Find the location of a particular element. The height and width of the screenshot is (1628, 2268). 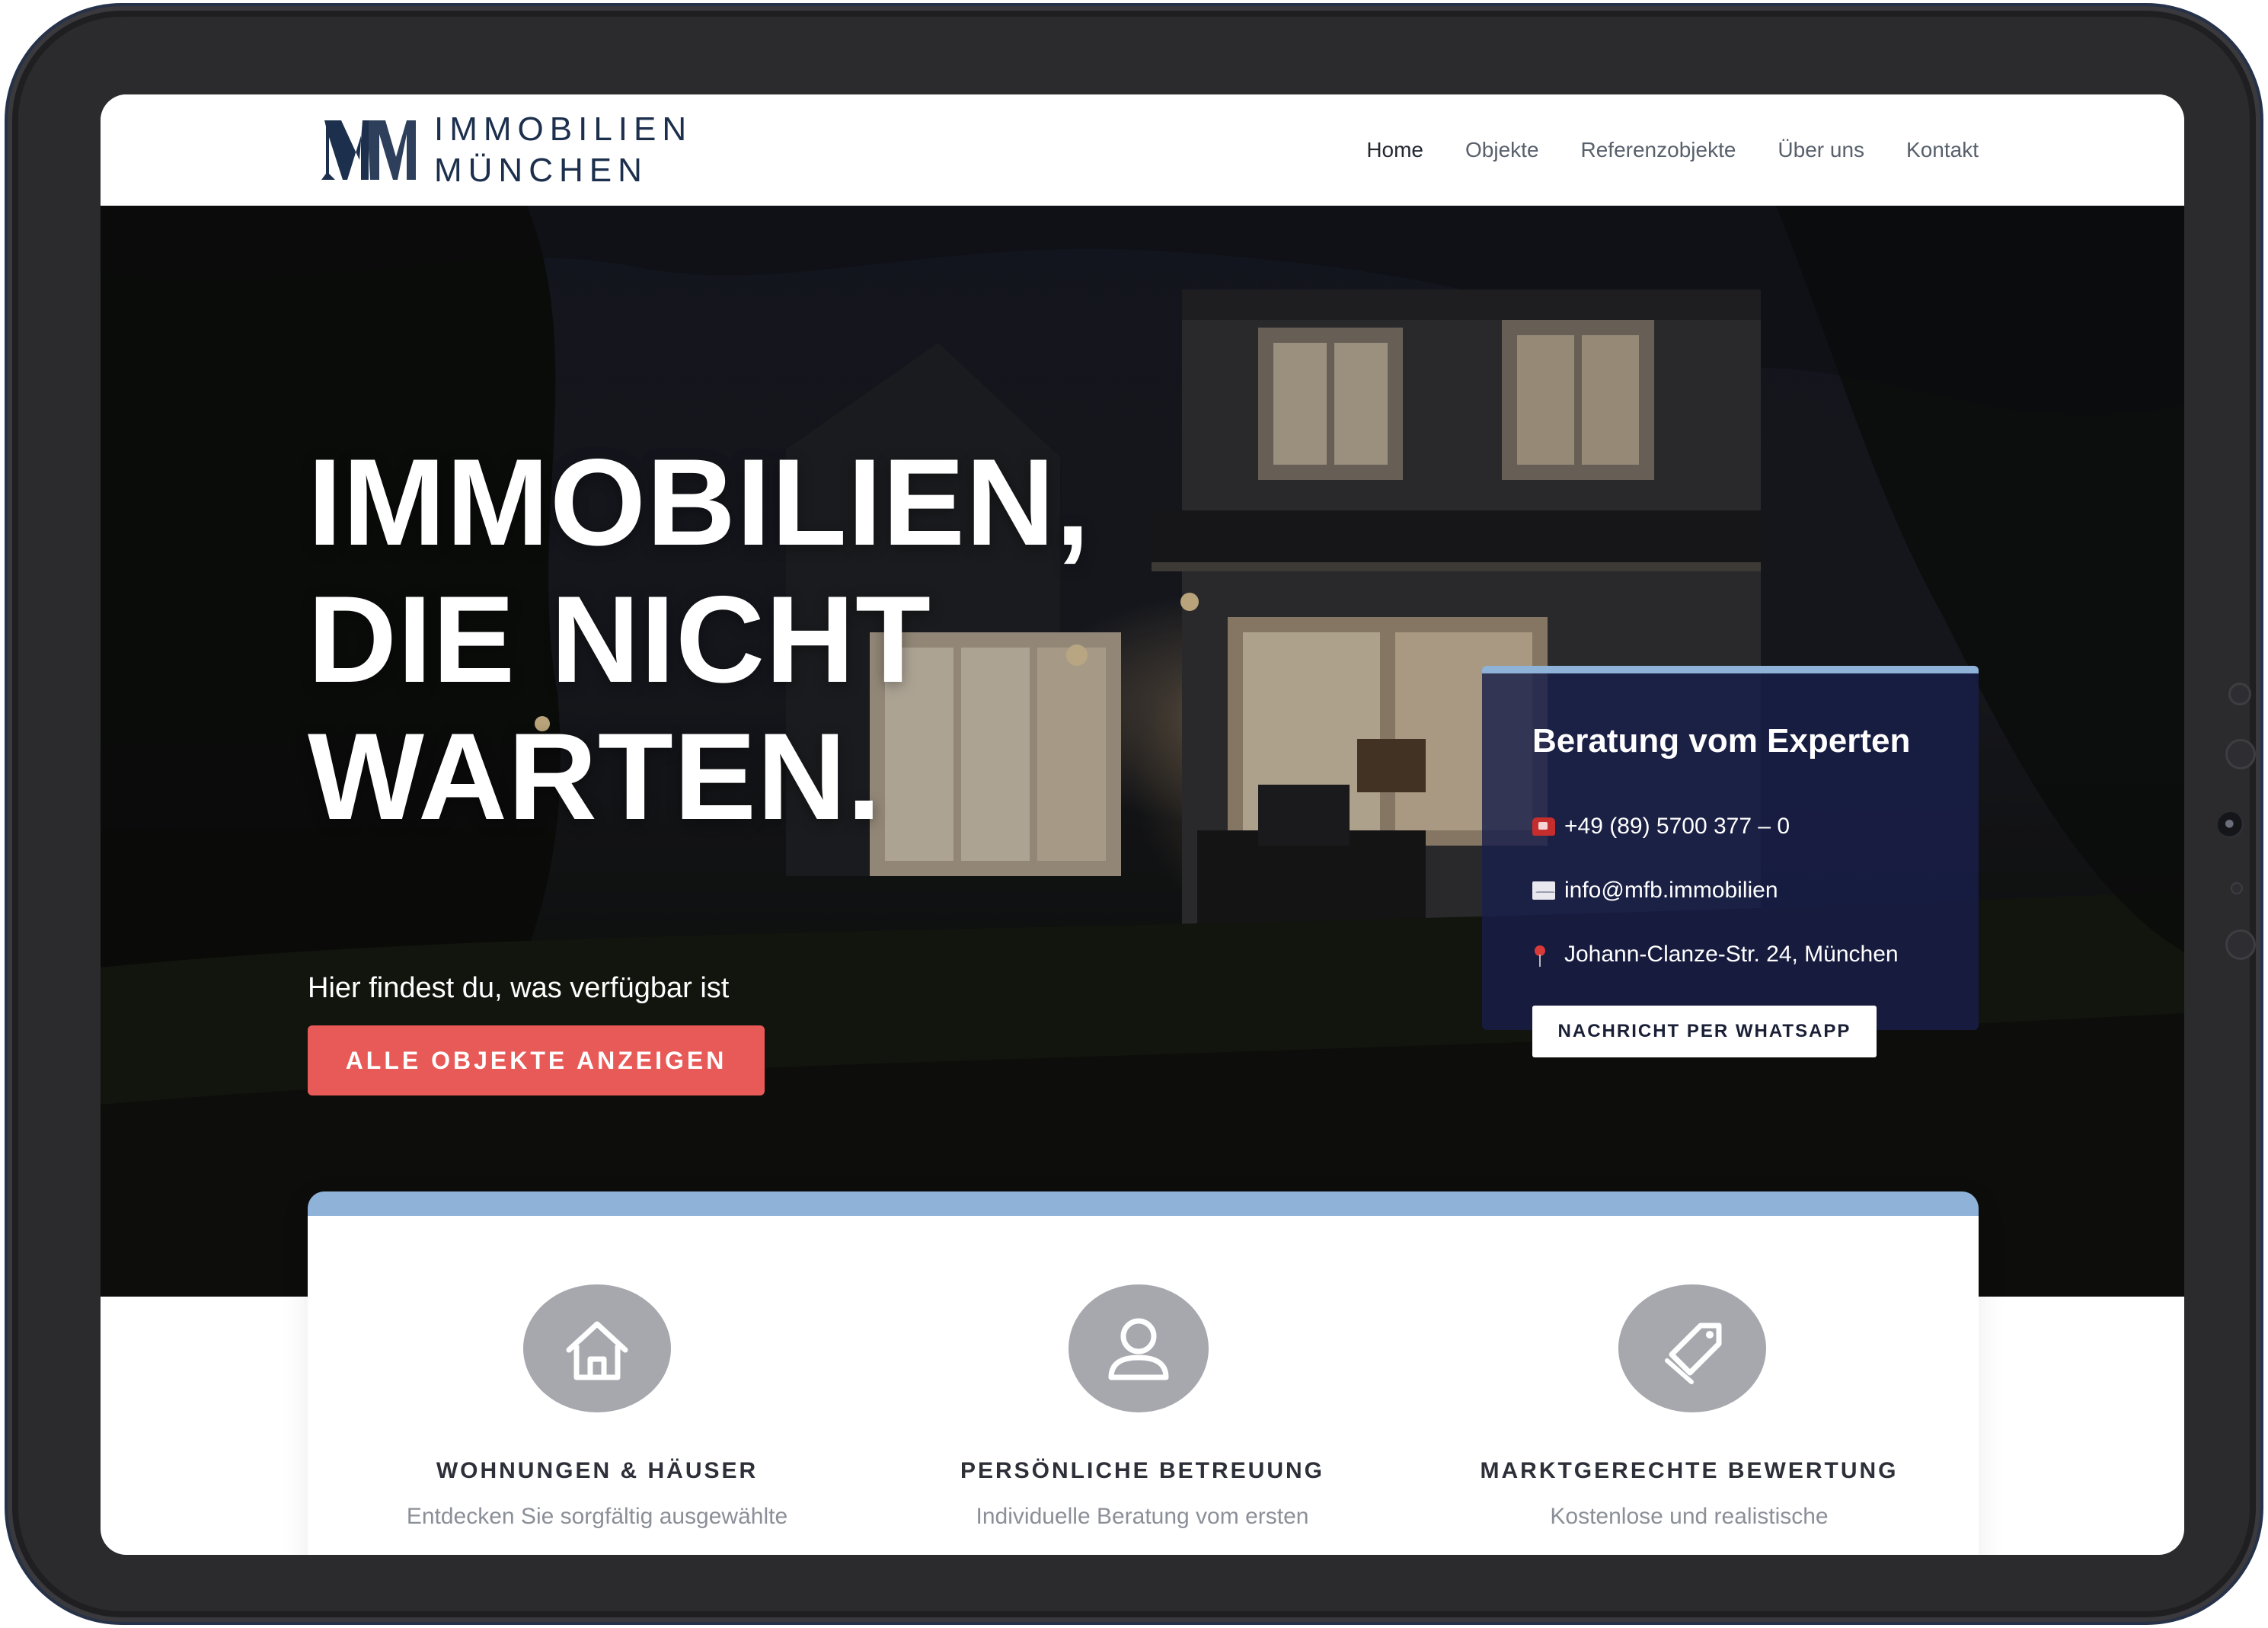

phone-icon is located at coordinates (1543, 826).